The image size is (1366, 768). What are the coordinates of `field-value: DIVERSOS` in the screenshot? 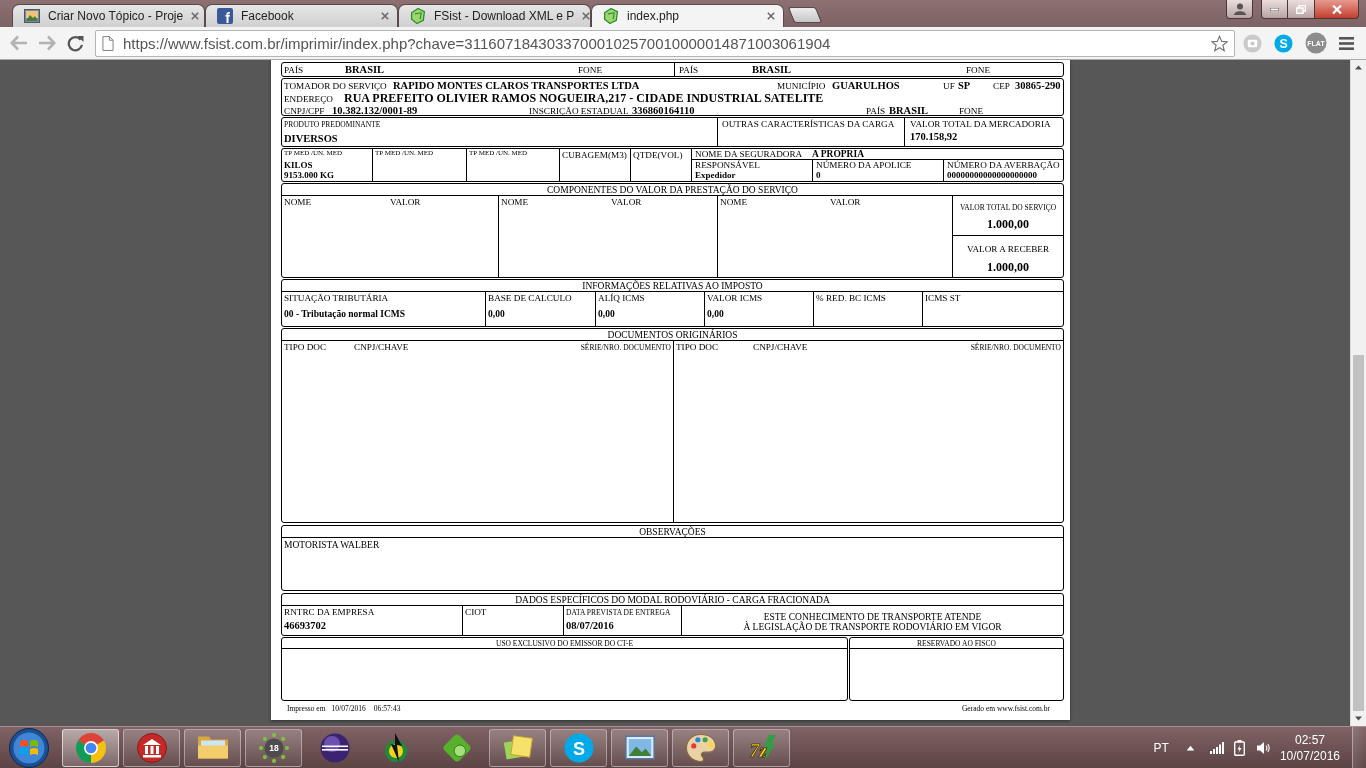 It's located at (311, 139).